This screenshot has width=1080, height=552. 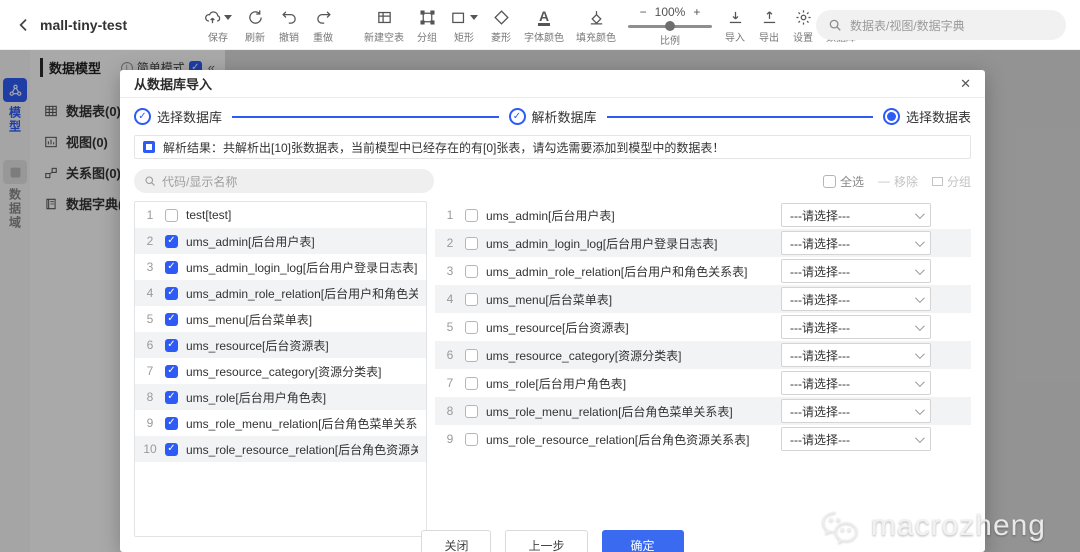 What do you see at coordinates (596, 38) in the screenshot?
I see `tool-label: 填充颜色` at bounding box center [596, 38].